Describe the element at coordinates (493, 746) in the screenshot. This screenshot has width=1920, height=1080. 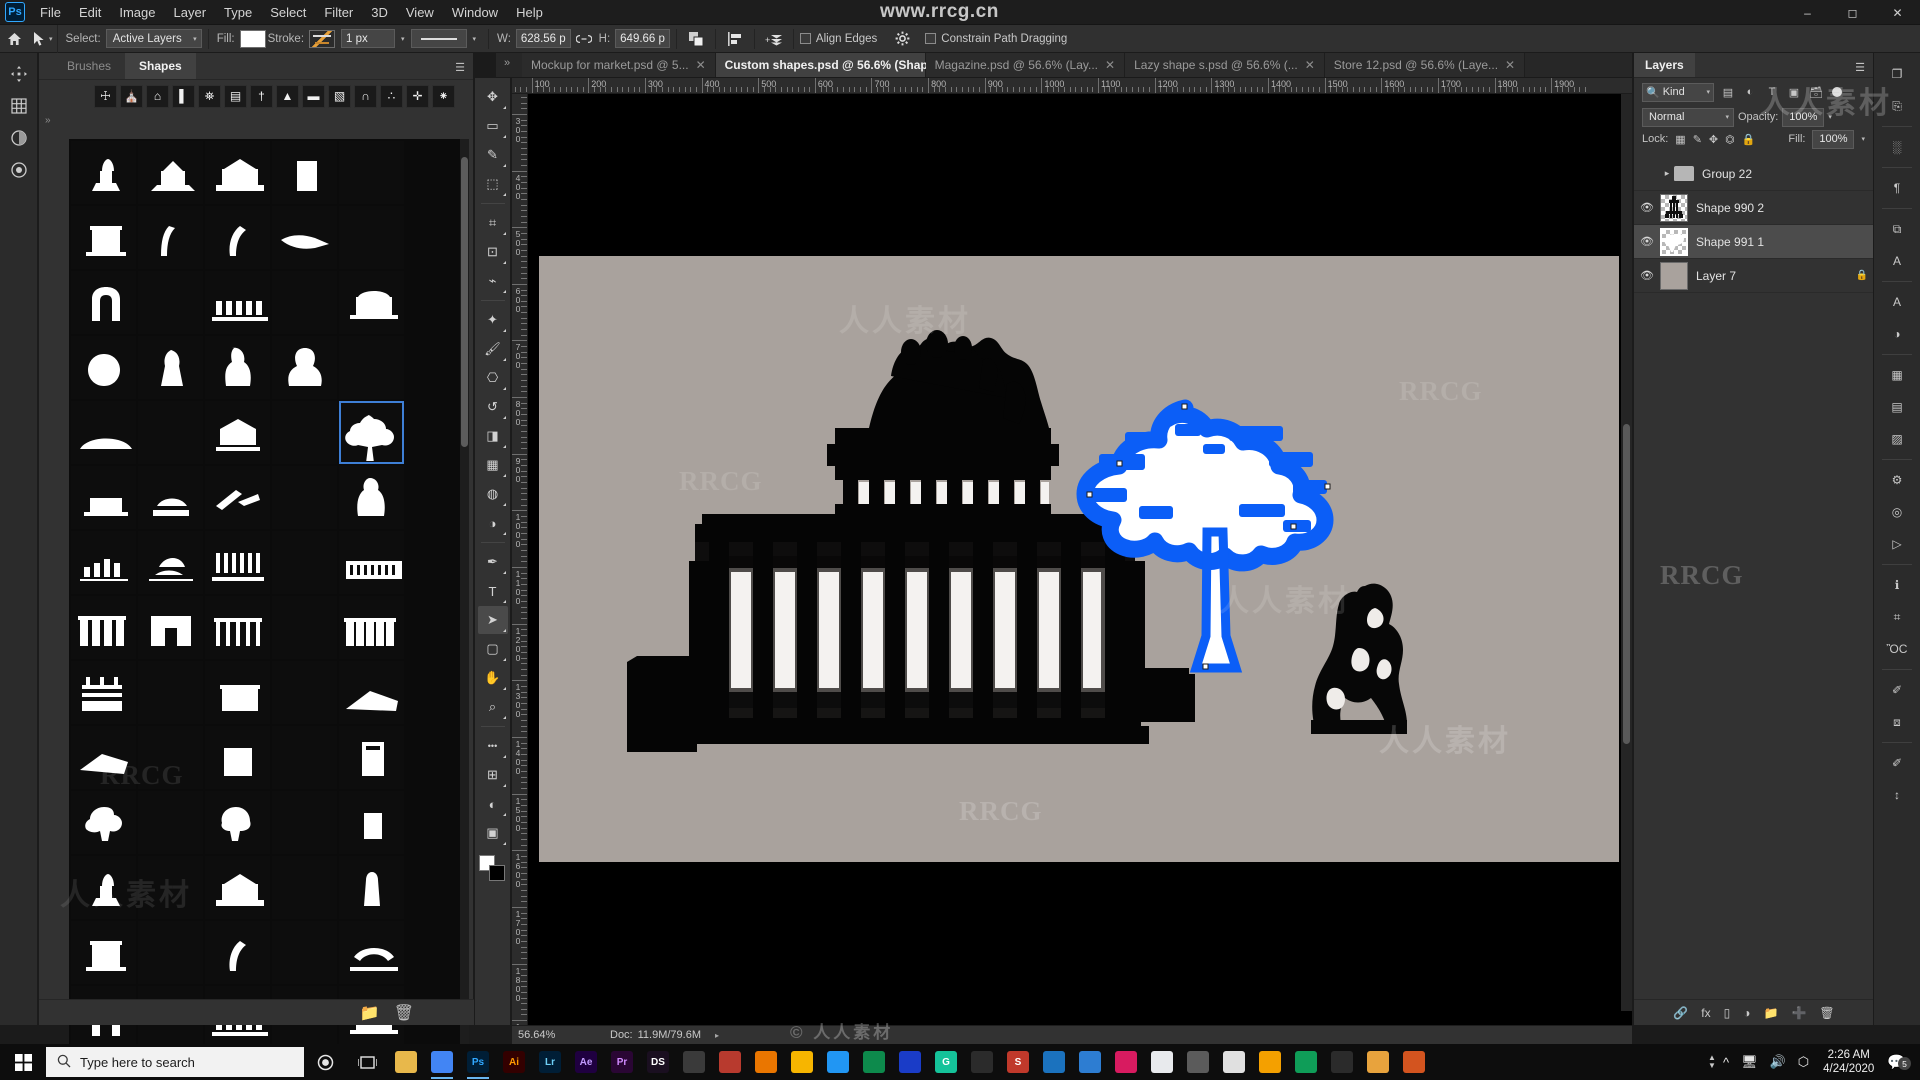
I see `more-tools-icon: •••` at that location.